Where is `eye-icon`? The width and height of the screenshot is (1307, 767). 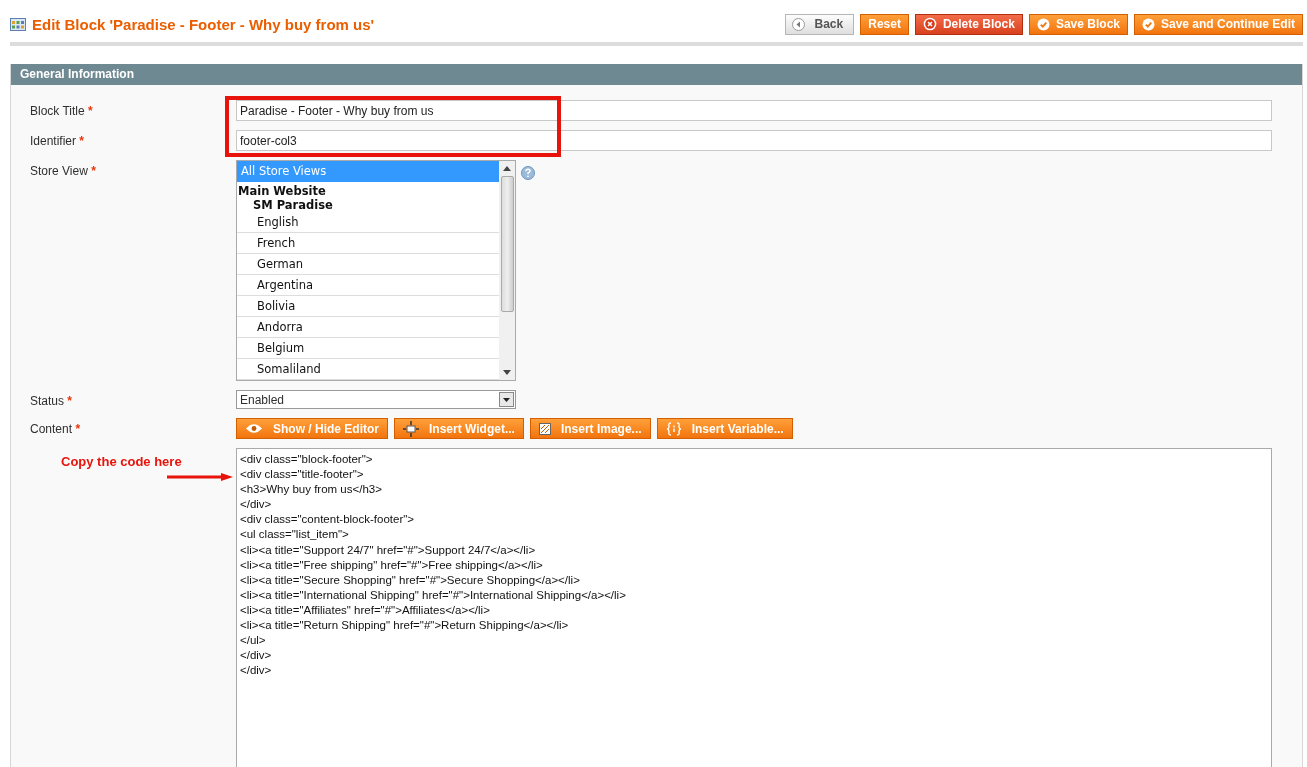
eye-icon is located at coordinates (254, 428).